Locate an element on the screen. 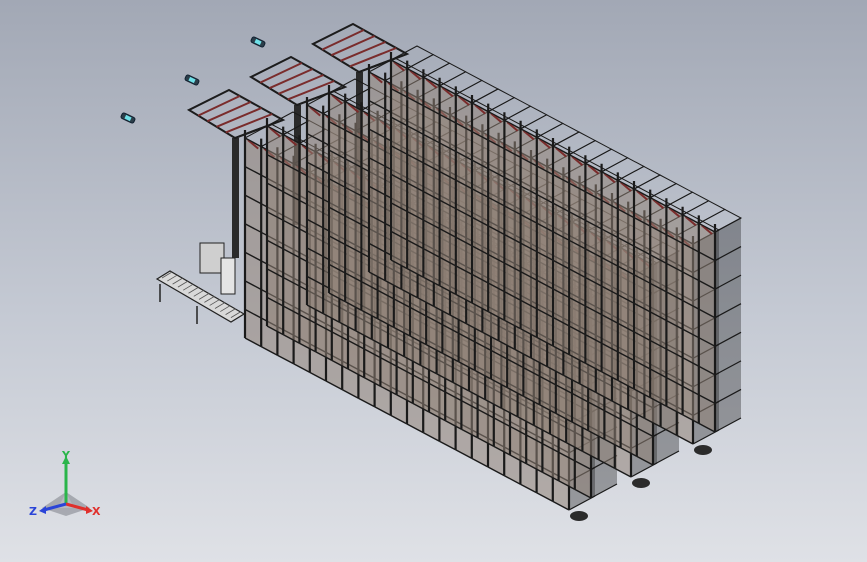  roller-conveyor is located at coordinates (200, 283).